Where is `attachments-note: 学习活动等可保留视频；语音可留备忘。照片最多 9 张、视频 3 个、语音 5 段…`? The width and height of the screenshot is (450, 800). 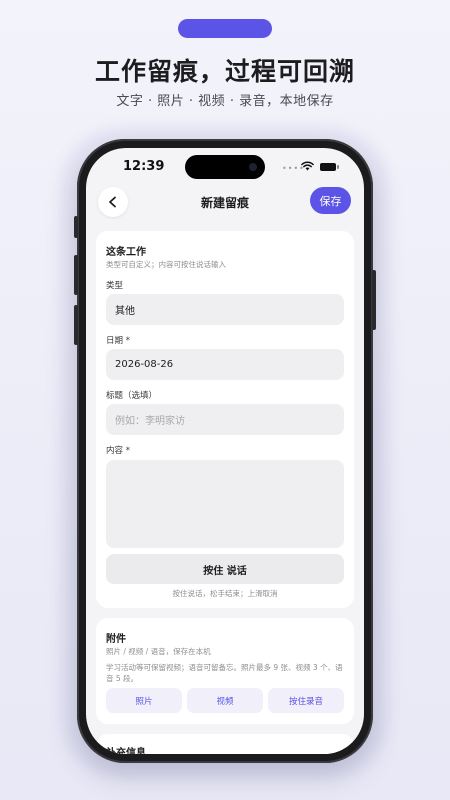 attachments-note: 学习活动等可保留视频；语音可留备忘。照片最多 9 张、视频 3 个、语音 5 段… is located at coordinates (224, 673).